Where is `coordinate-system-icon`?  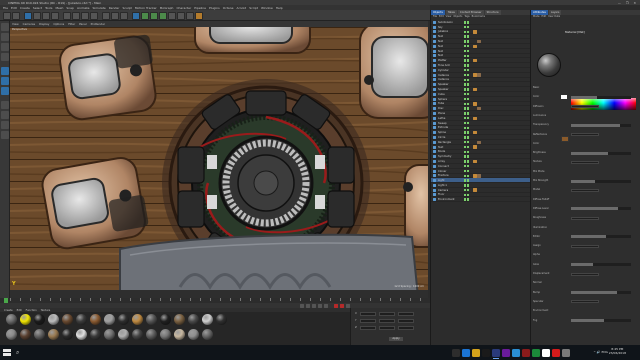
coordinate-system-icon is located at coordinates (94, 15).